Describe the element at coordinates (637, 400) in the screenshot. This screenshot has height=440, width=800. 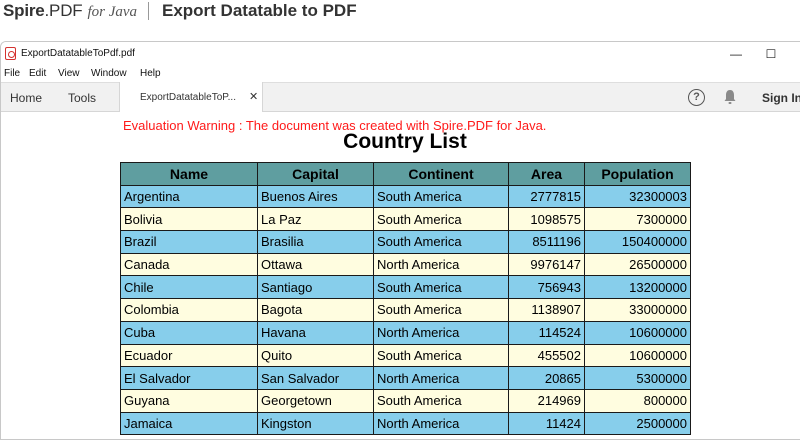
I see `cell-population: 800000` at that location.